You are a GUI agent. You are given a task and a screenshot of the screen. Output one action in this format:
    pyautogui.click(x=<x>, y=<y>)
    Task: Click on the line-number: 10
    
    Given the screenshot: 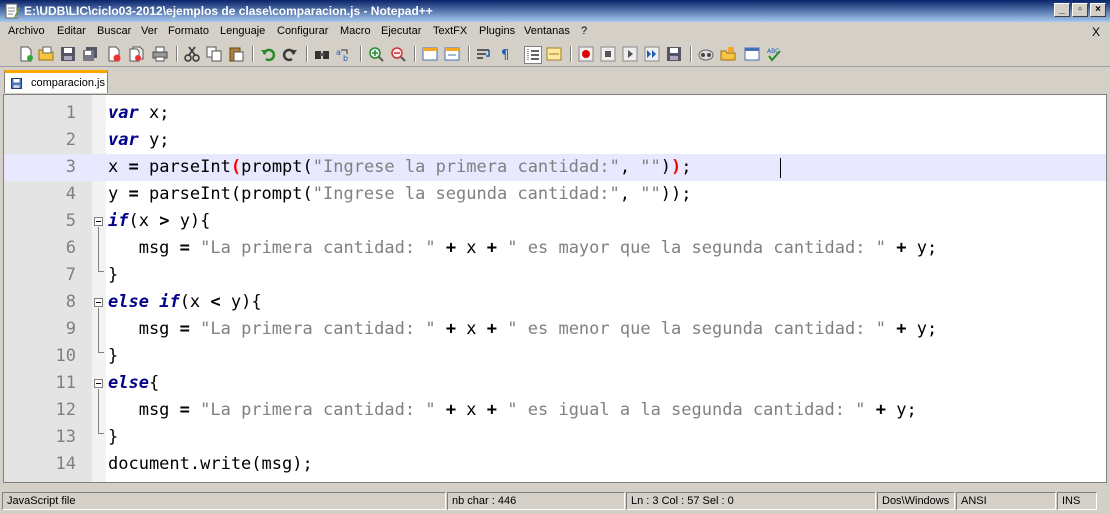 What is the action you would take?
    pyautogui.click(x=65, y=356)
    